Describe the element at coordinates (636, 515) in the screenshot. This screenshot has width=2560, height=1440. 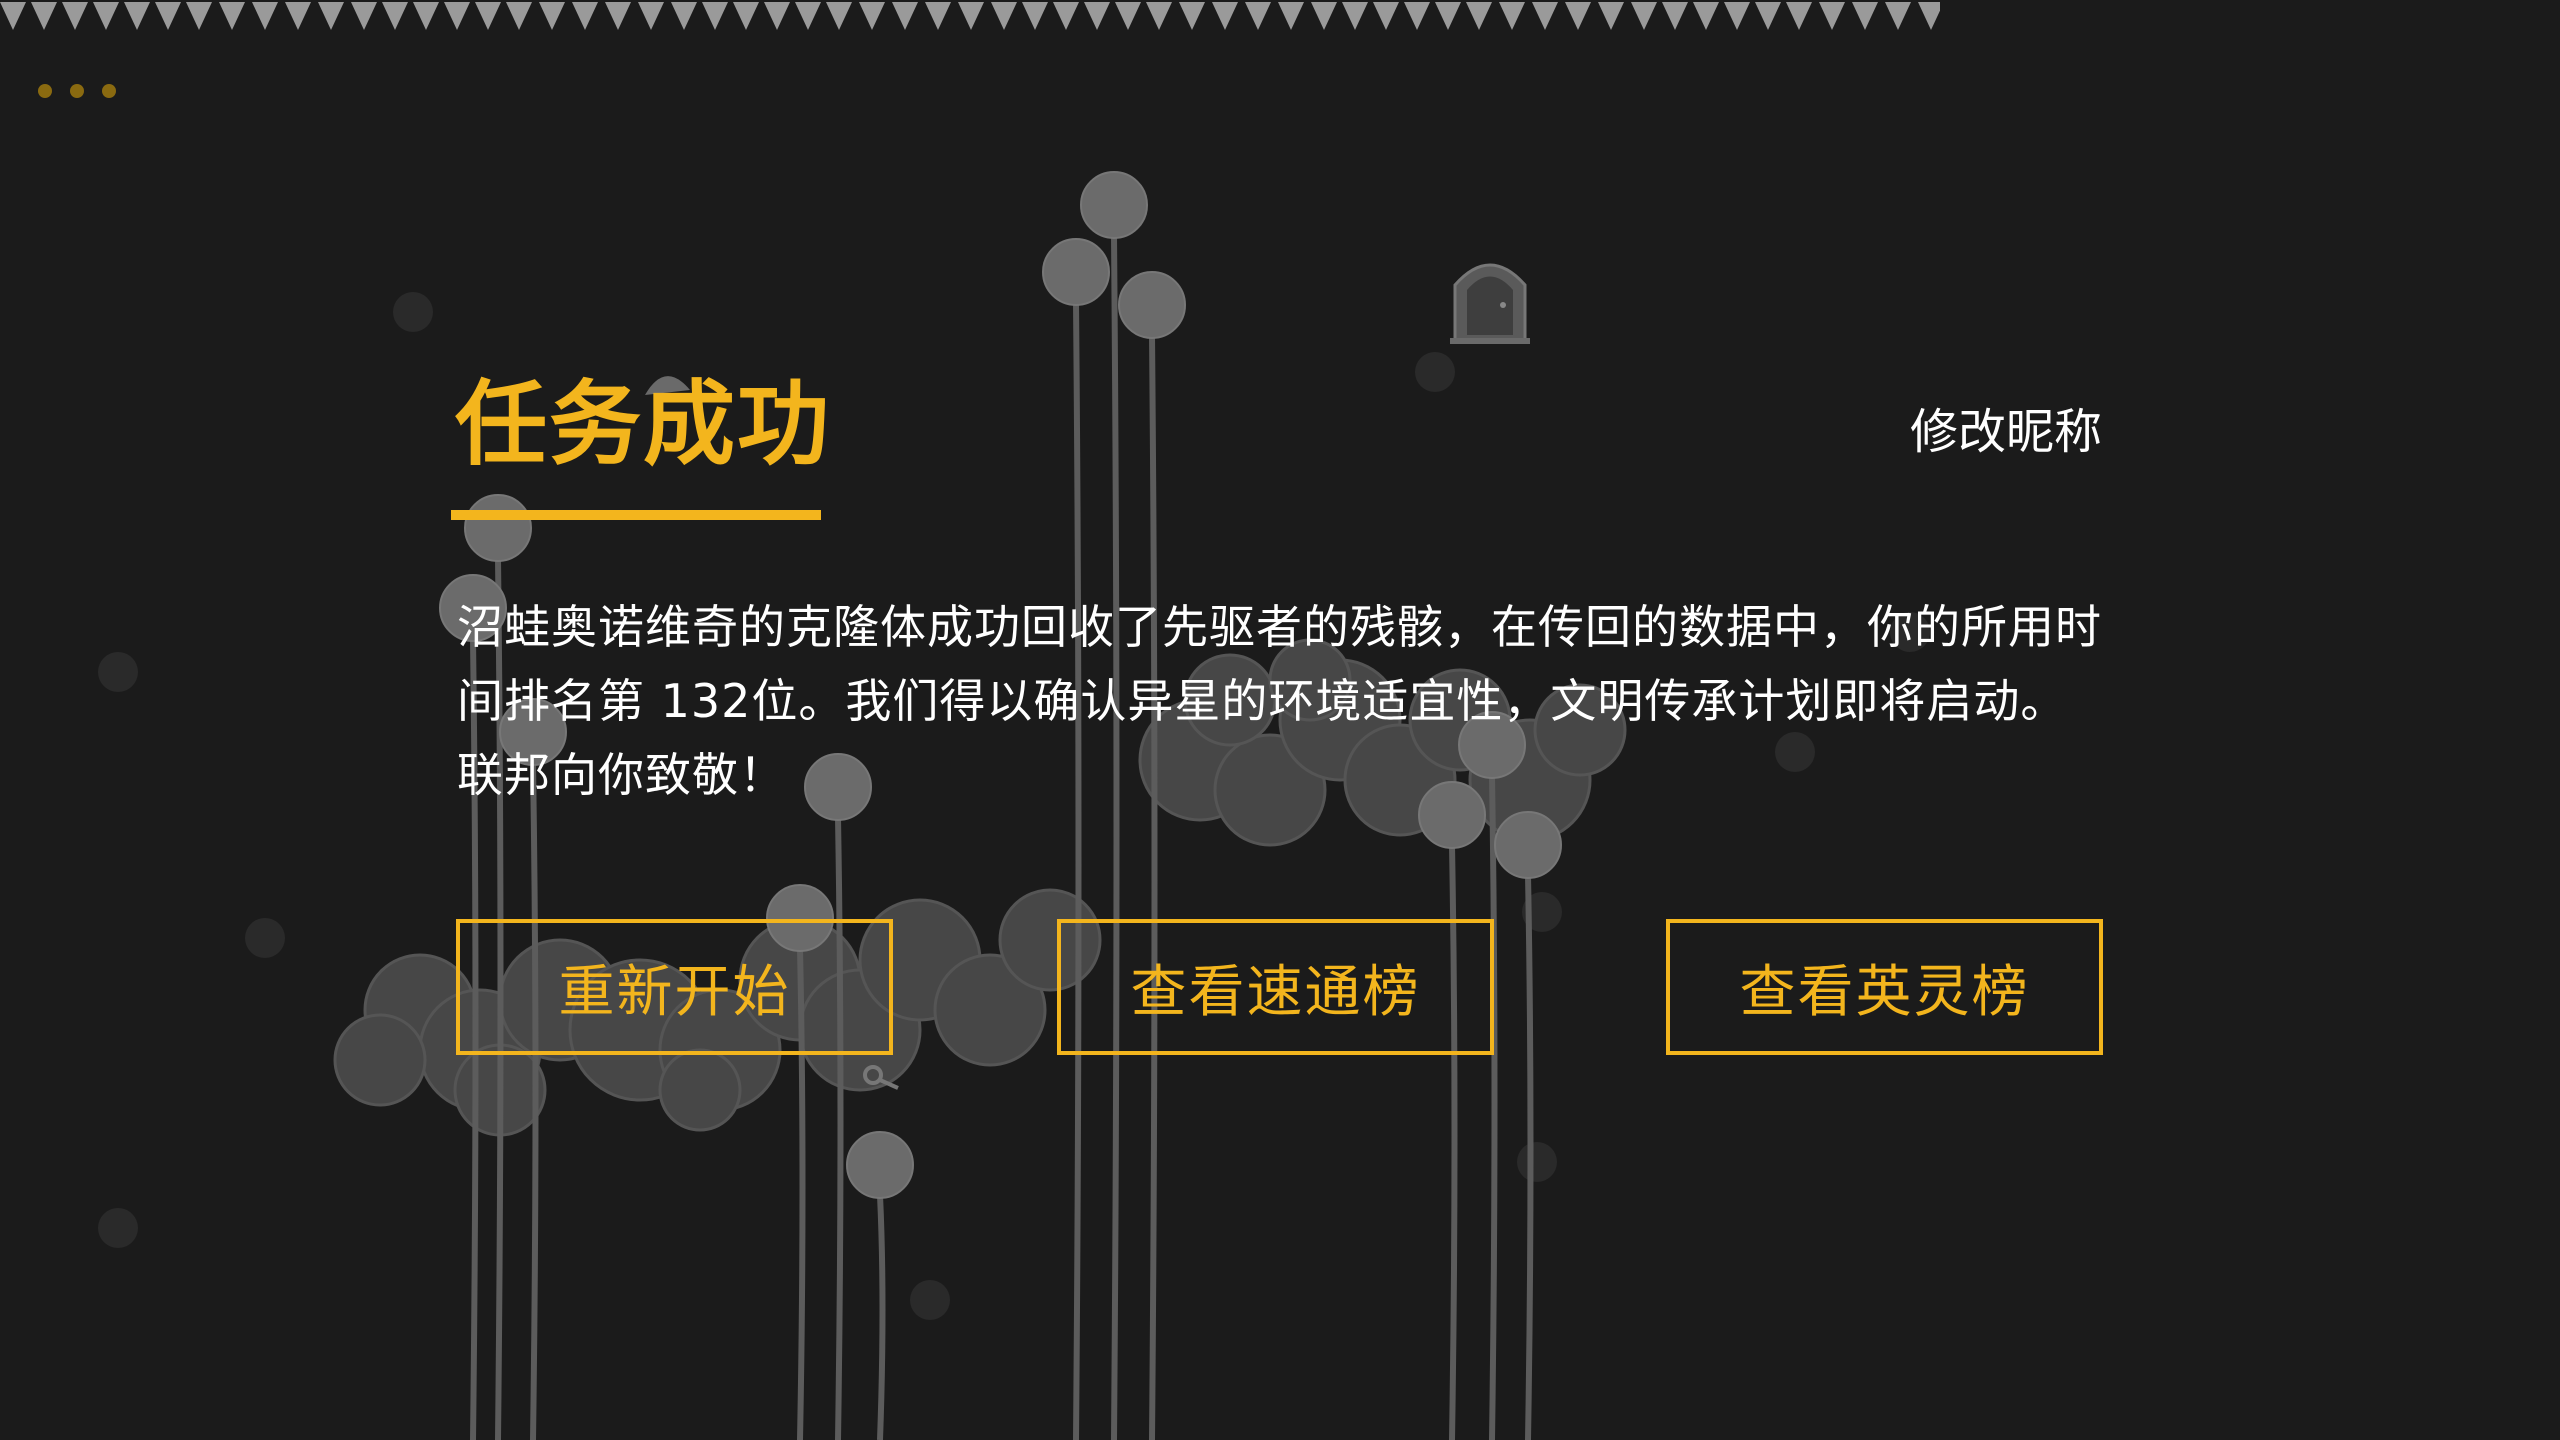
I see `title-underline` at that location.